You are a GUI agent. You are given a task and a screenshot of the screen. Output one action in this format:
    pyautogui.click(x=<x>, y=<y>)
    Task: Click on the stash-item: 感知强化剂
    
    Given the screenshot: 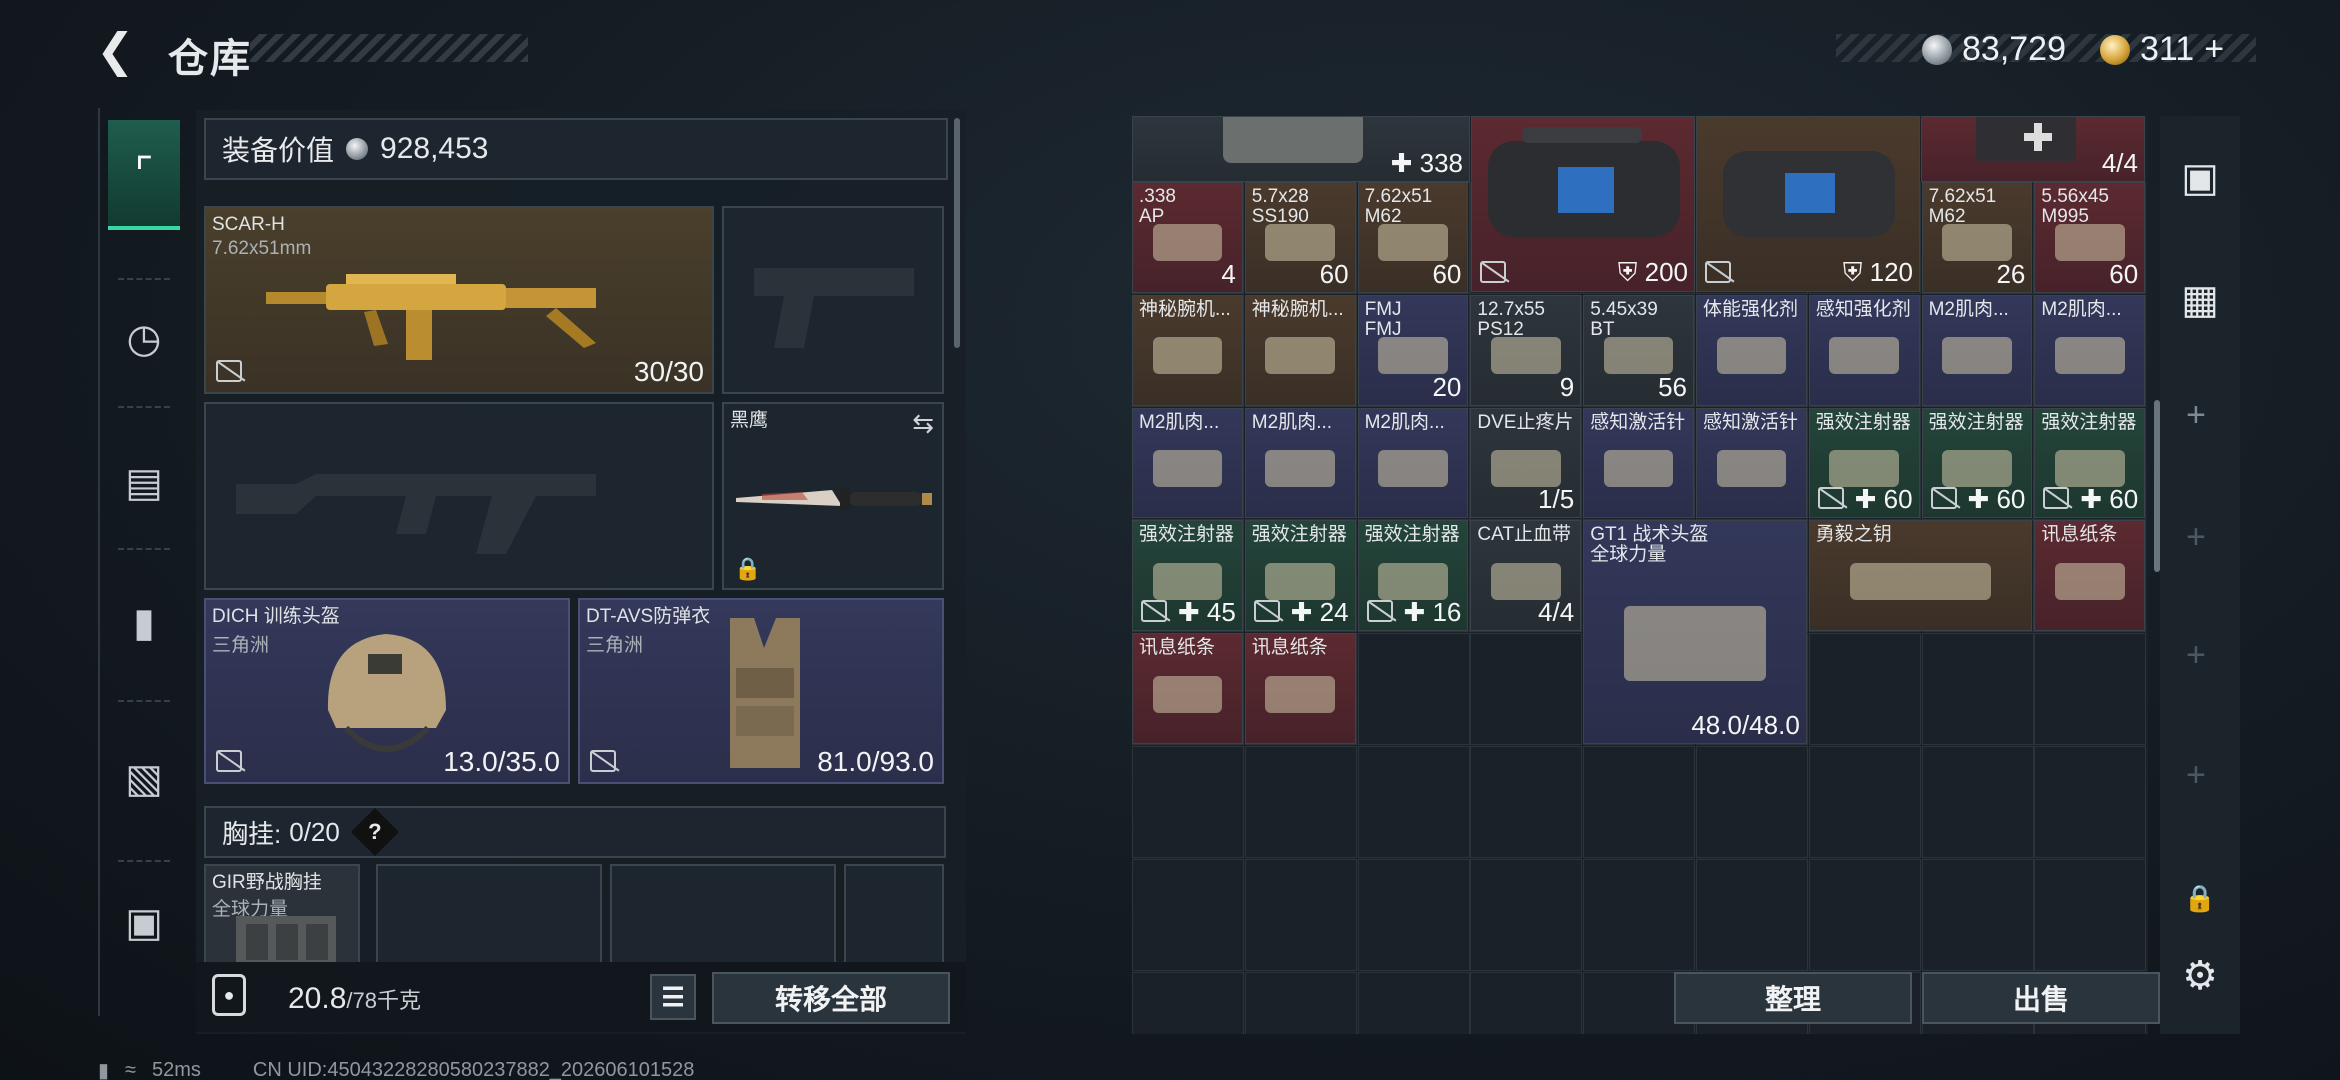 What is the action you would take?
    pyautogui.click(x=1864, y=350)
    